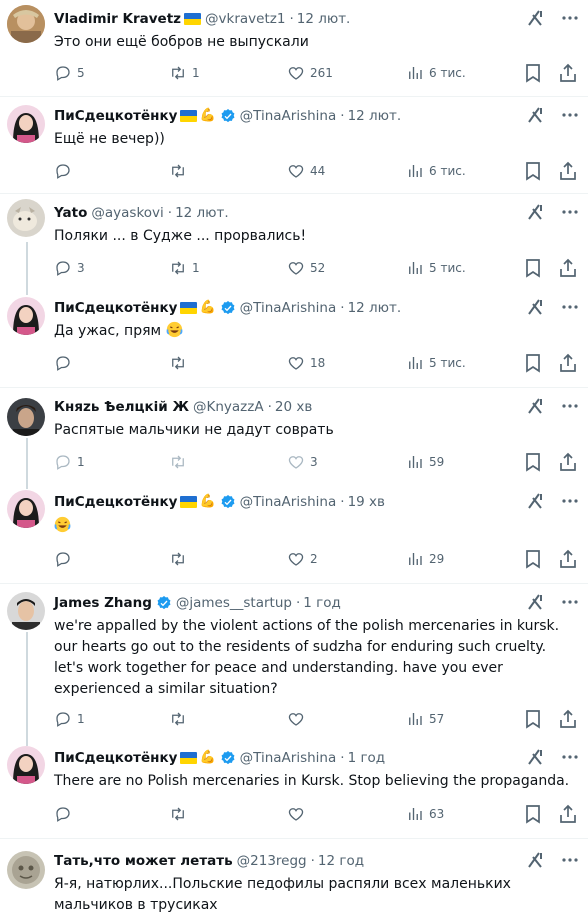 This screenshot has width=588, height=919. What do you see at coordinates (184, 73) in the screenshot?
I see `retweet-button: 1` at bounding box center [184, 73].